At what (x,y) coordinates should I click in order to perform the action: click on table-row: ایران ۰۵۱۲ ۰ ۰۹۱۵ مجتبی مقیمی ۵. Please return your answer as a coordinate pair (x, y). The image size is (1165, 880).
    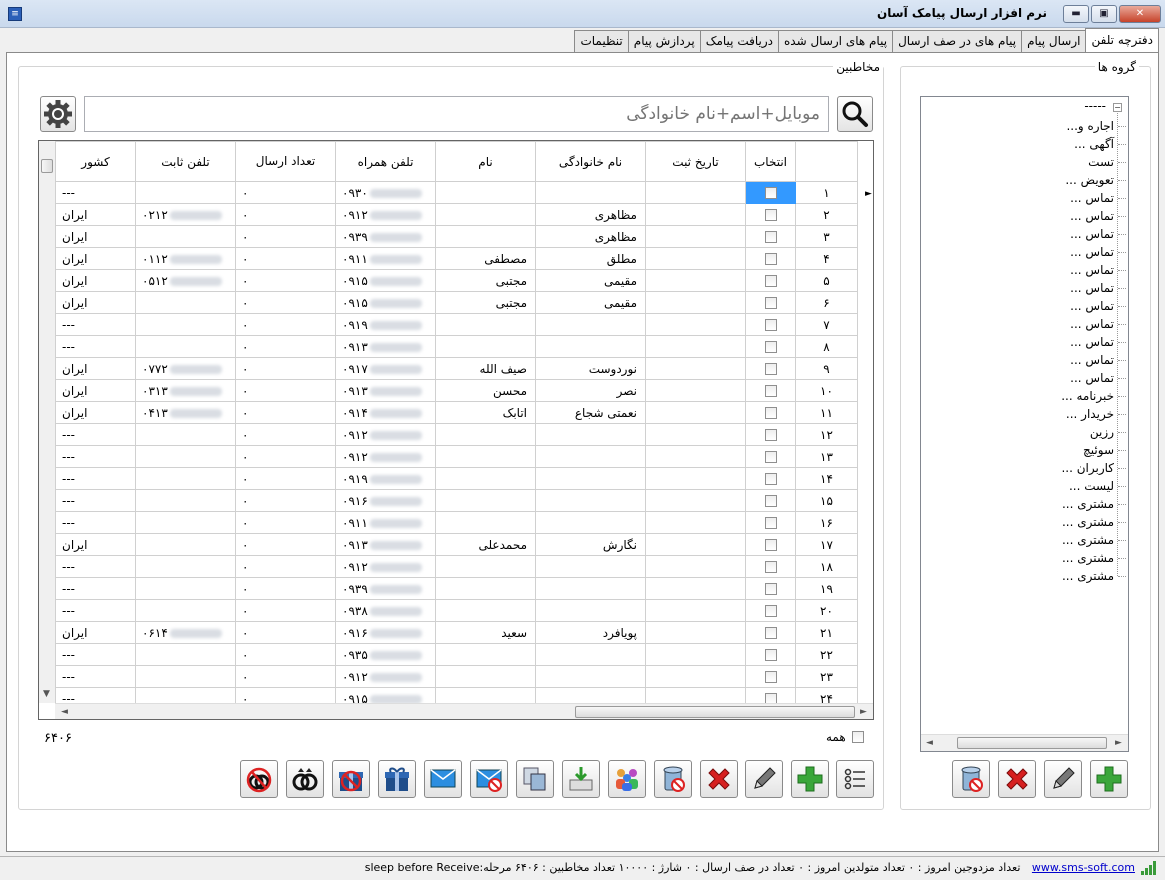
    Looking at the image, I should click on (456, 280).